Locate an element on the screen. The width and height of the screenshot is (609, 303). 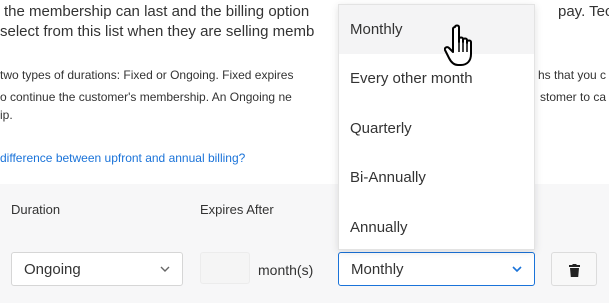
dropdown-option-monthly: Monthly is located at coordinates (436, 29).